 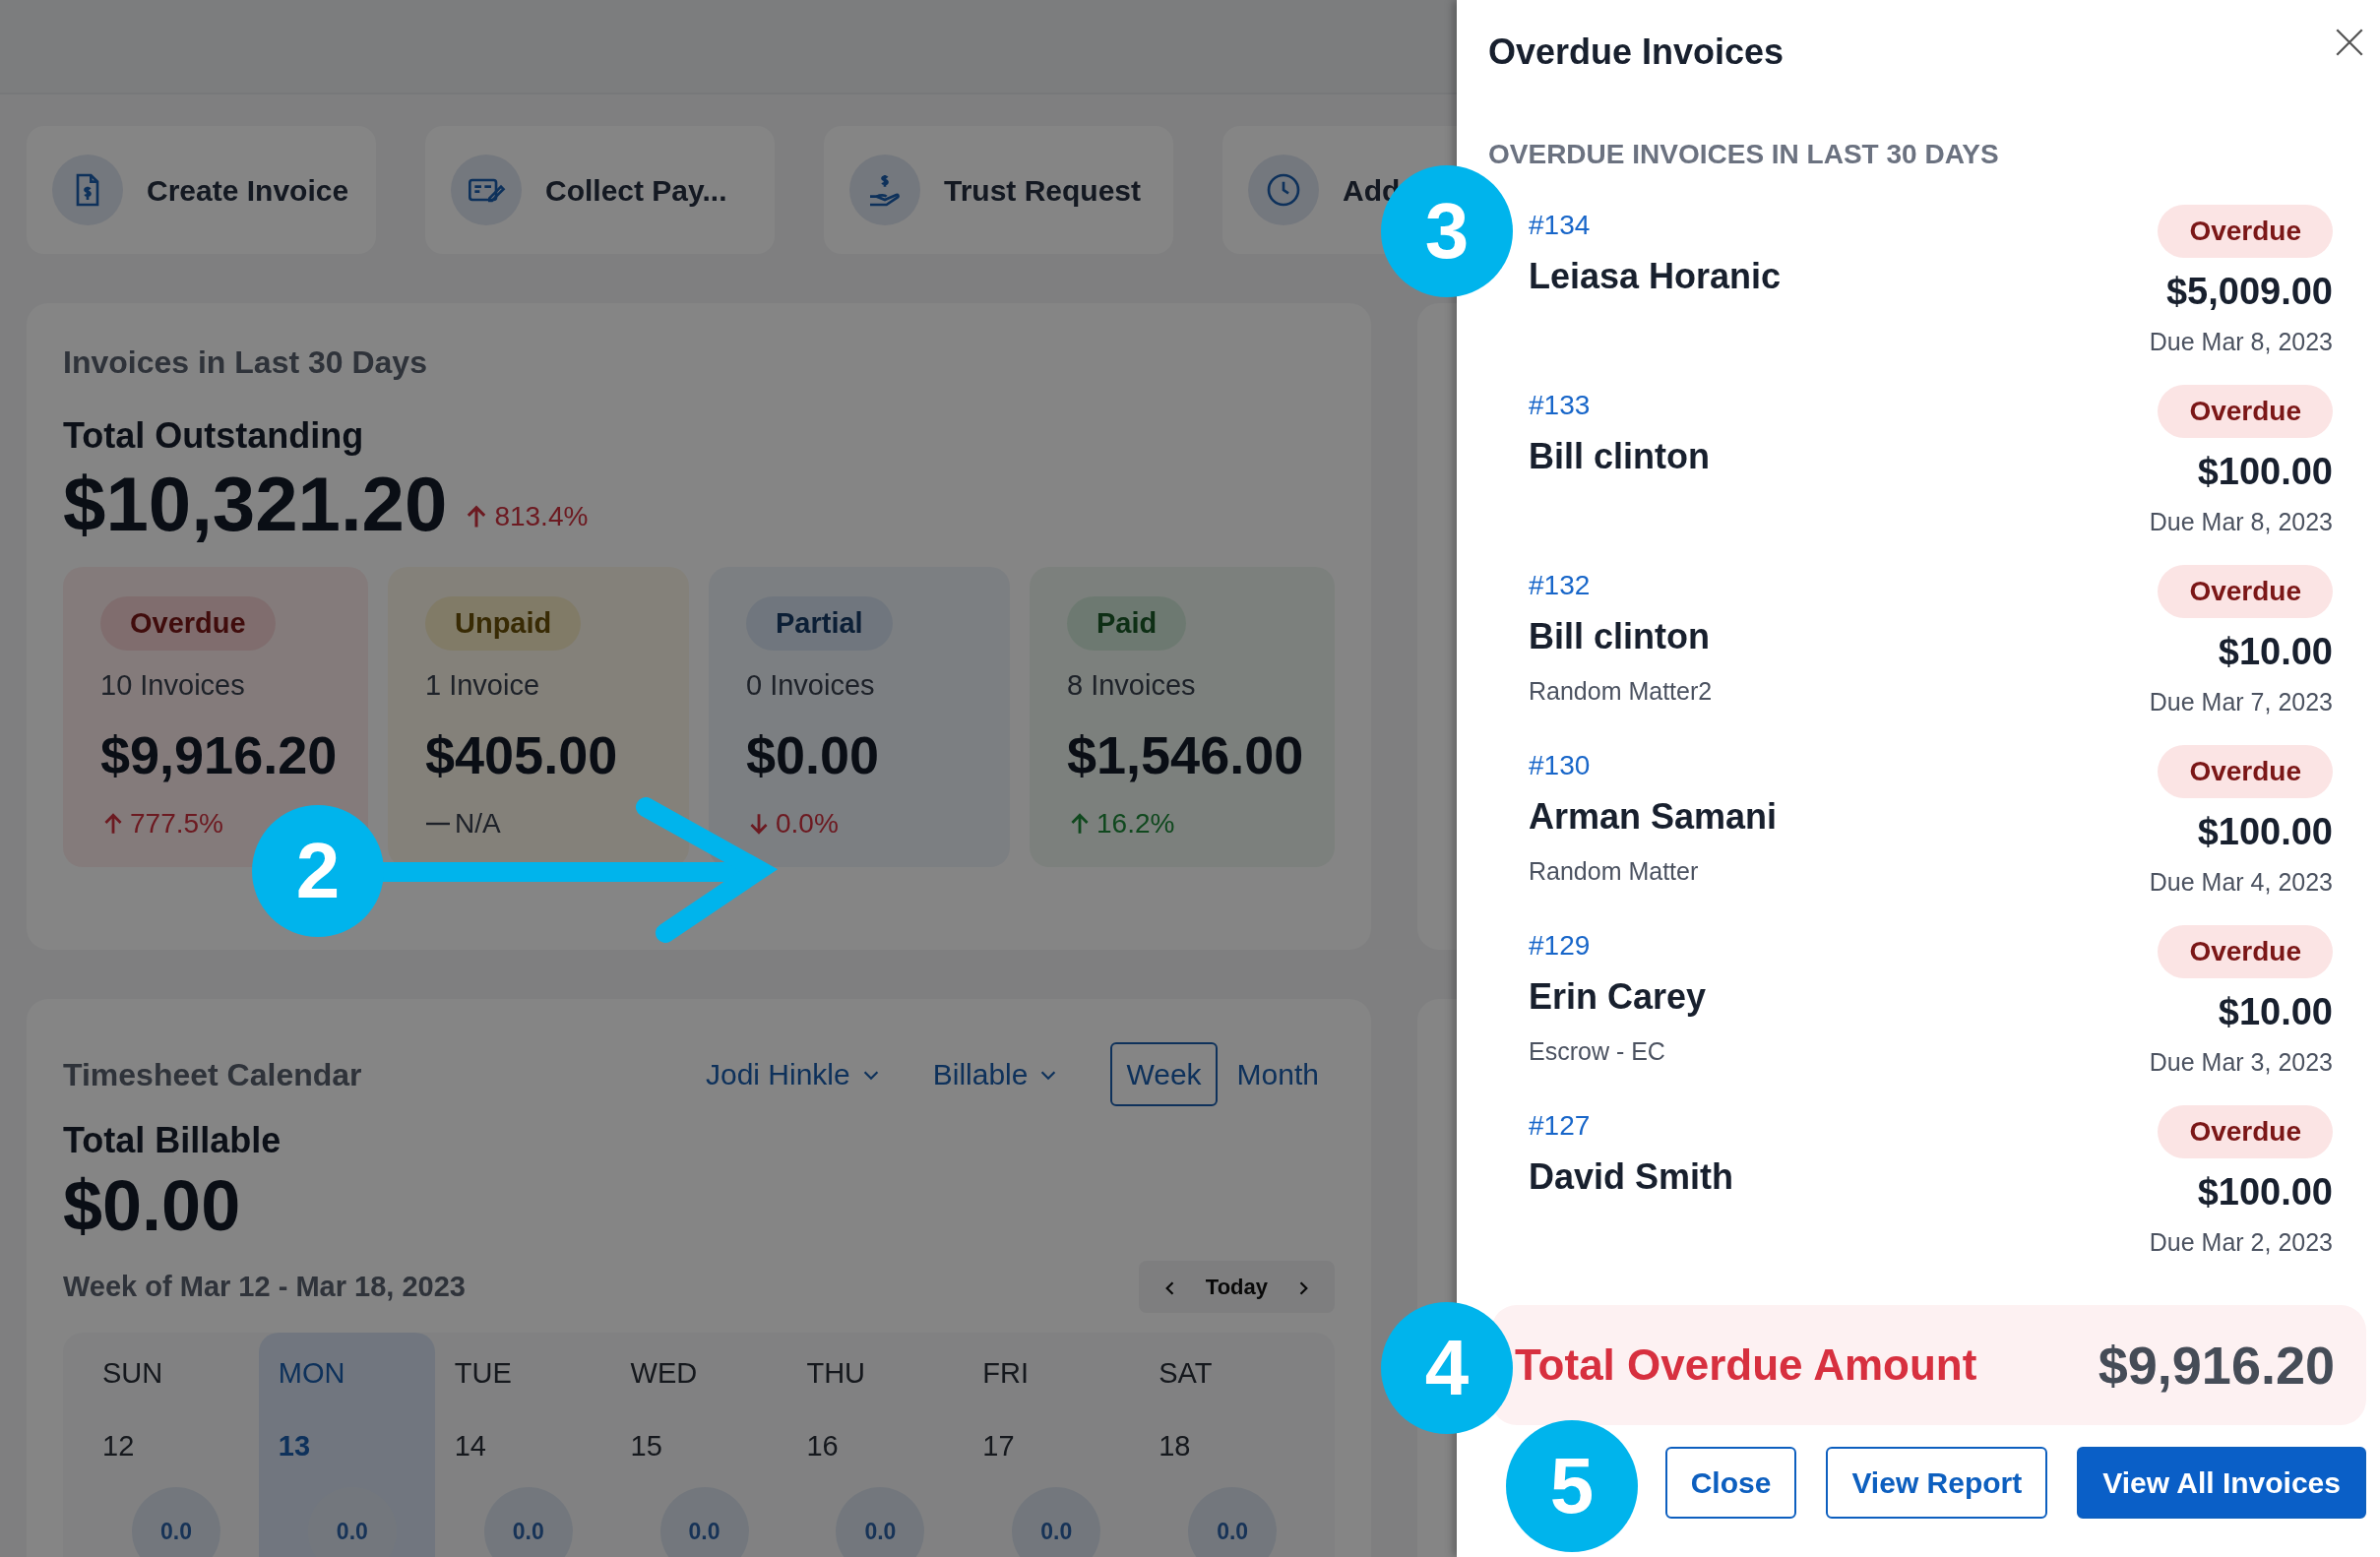 What do you see at coordinates (463, 823) in the screenshot?
I see `trend-indicator: N/A` at bounding box center [463, 823].